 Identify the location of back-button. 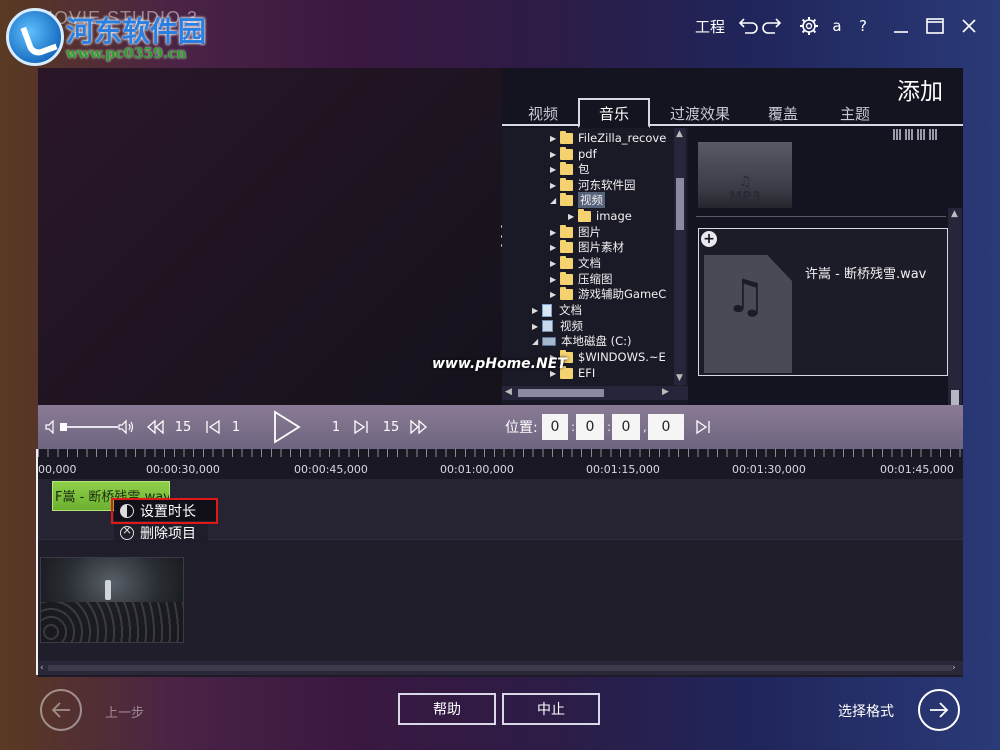
(61, 710).